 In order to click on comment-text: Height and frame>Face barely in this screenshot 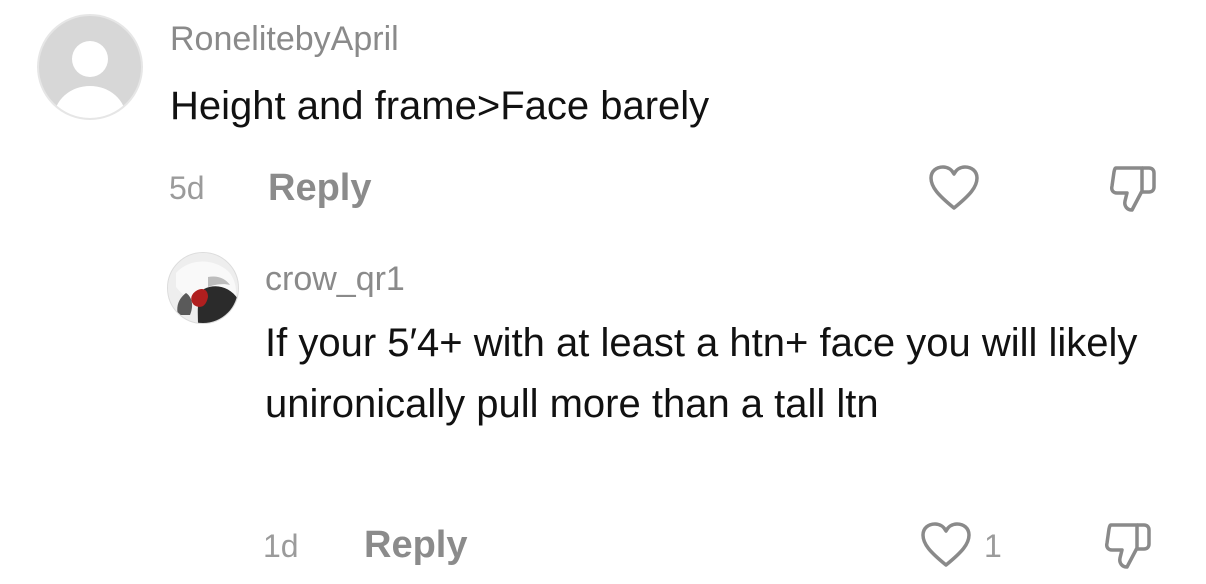, I will do `click(440, 106)`.